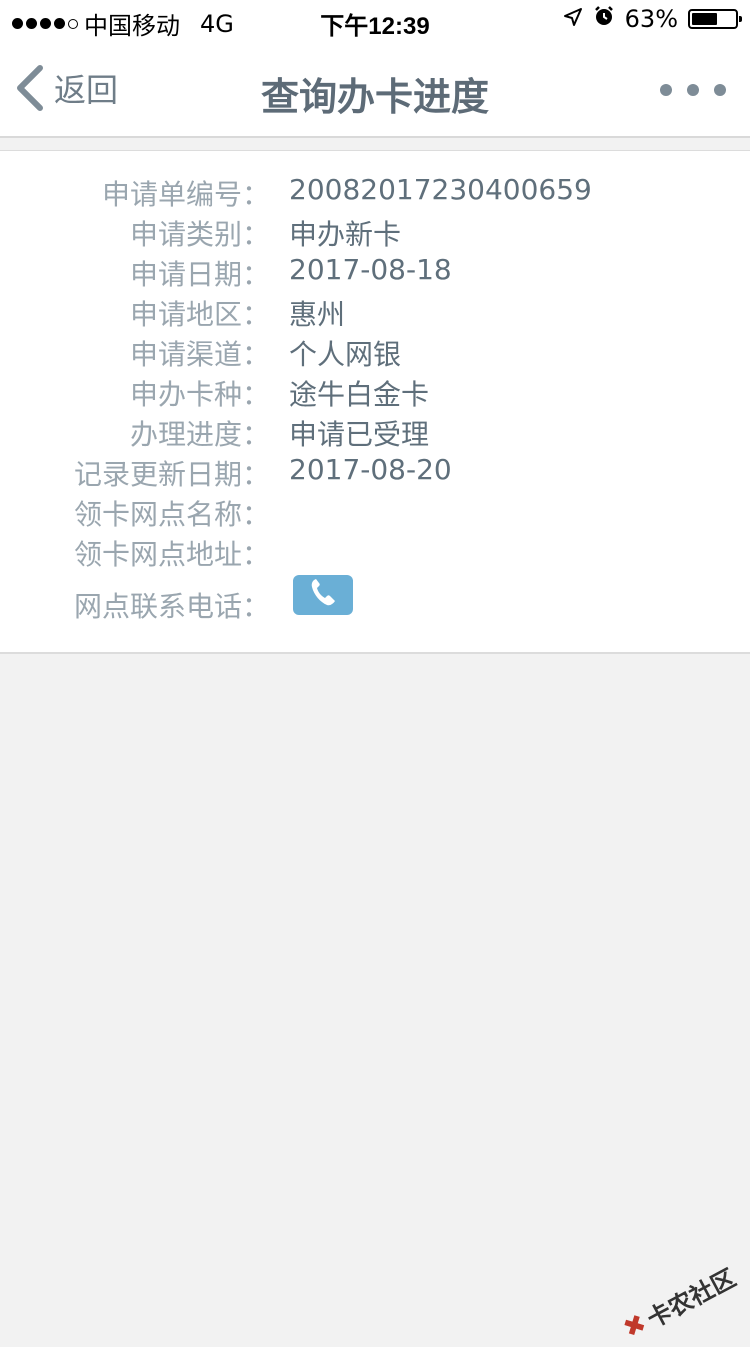 The image size is (750, 1347). What do you see at coordinates (171, 554) in the screenshot?
I see `detail-label: 领卡网点地址：` at bounding box center [171, 554].